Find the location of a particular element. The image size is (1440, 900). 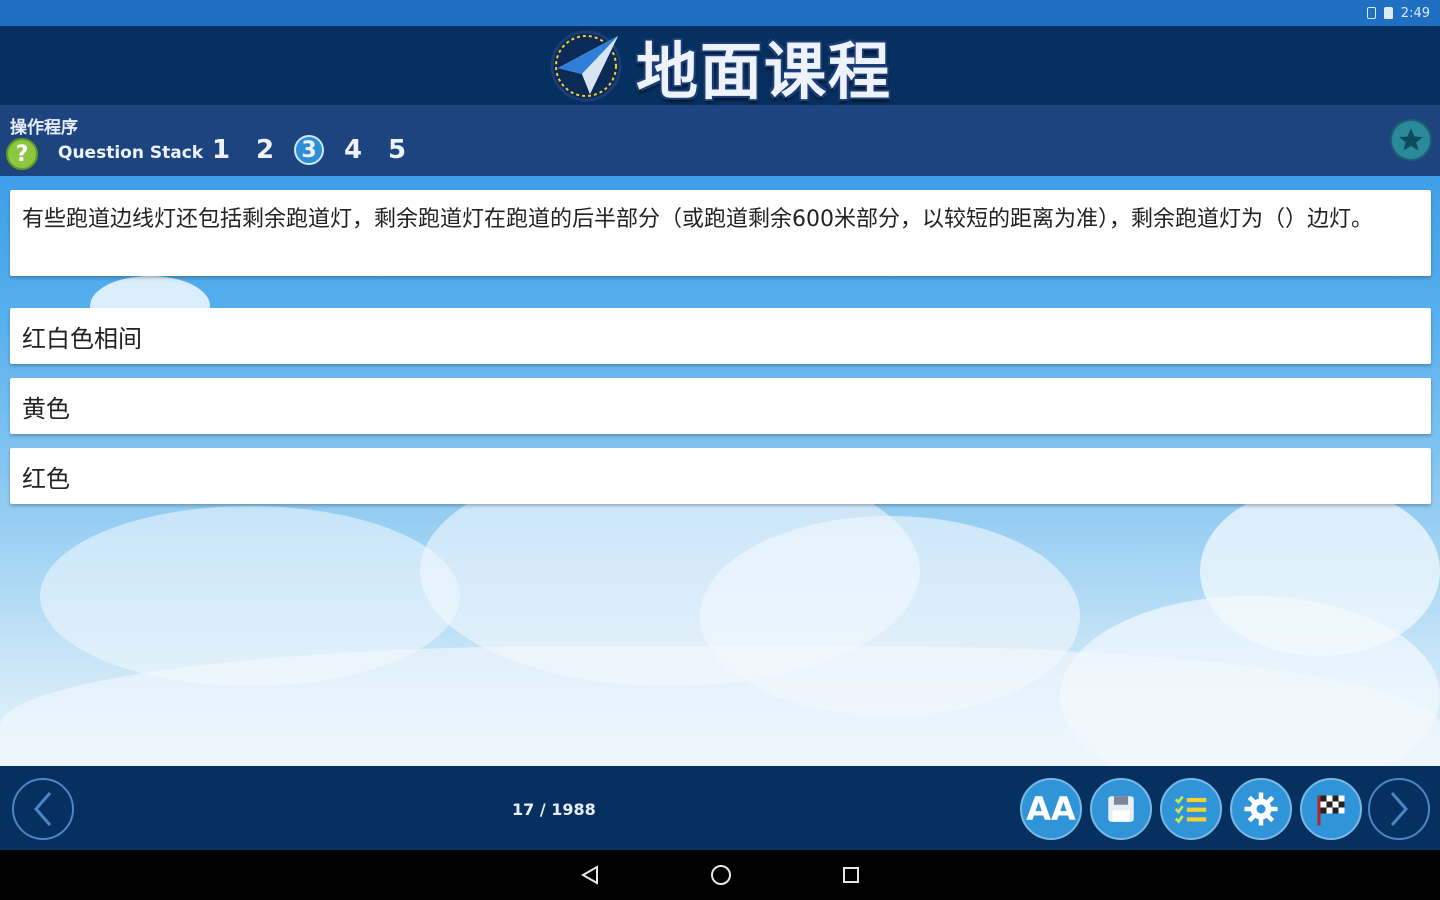

chevron-left-icon is located at coordinates (43, 809).